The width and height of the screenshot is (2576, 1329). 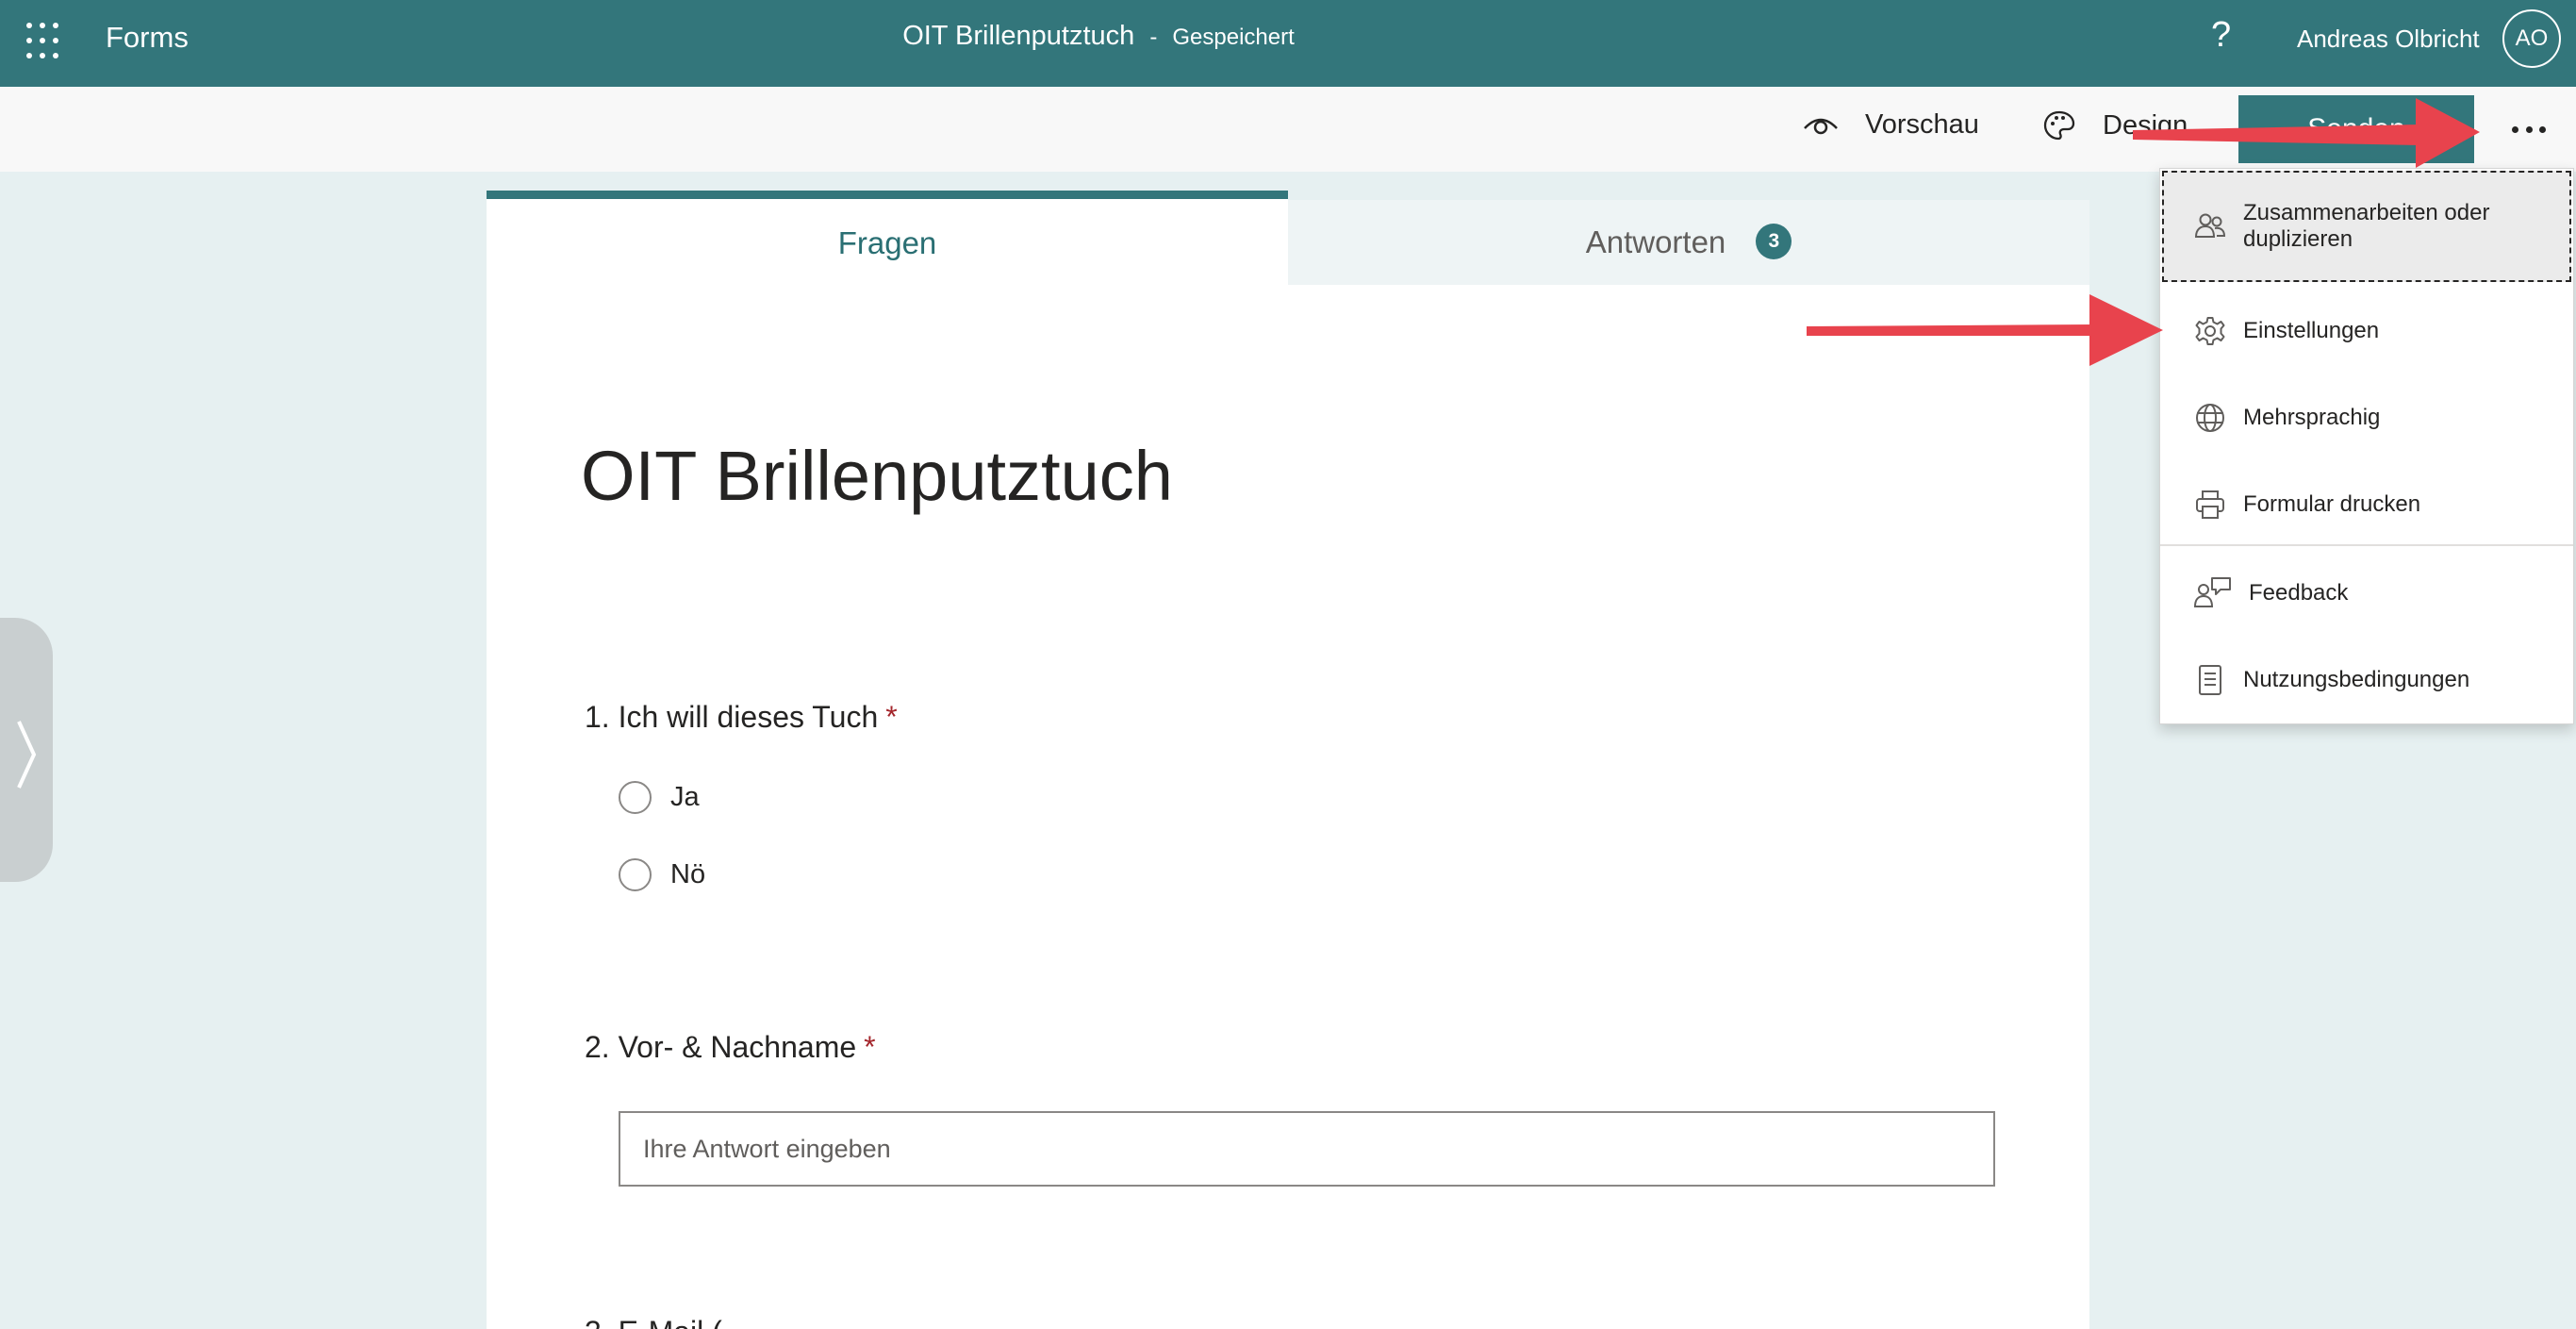 What do you see at coordinates (2311, 330) in the screenshot?
I see `menu-item-label: Einstellungen` at bounding box center [2311, 330].